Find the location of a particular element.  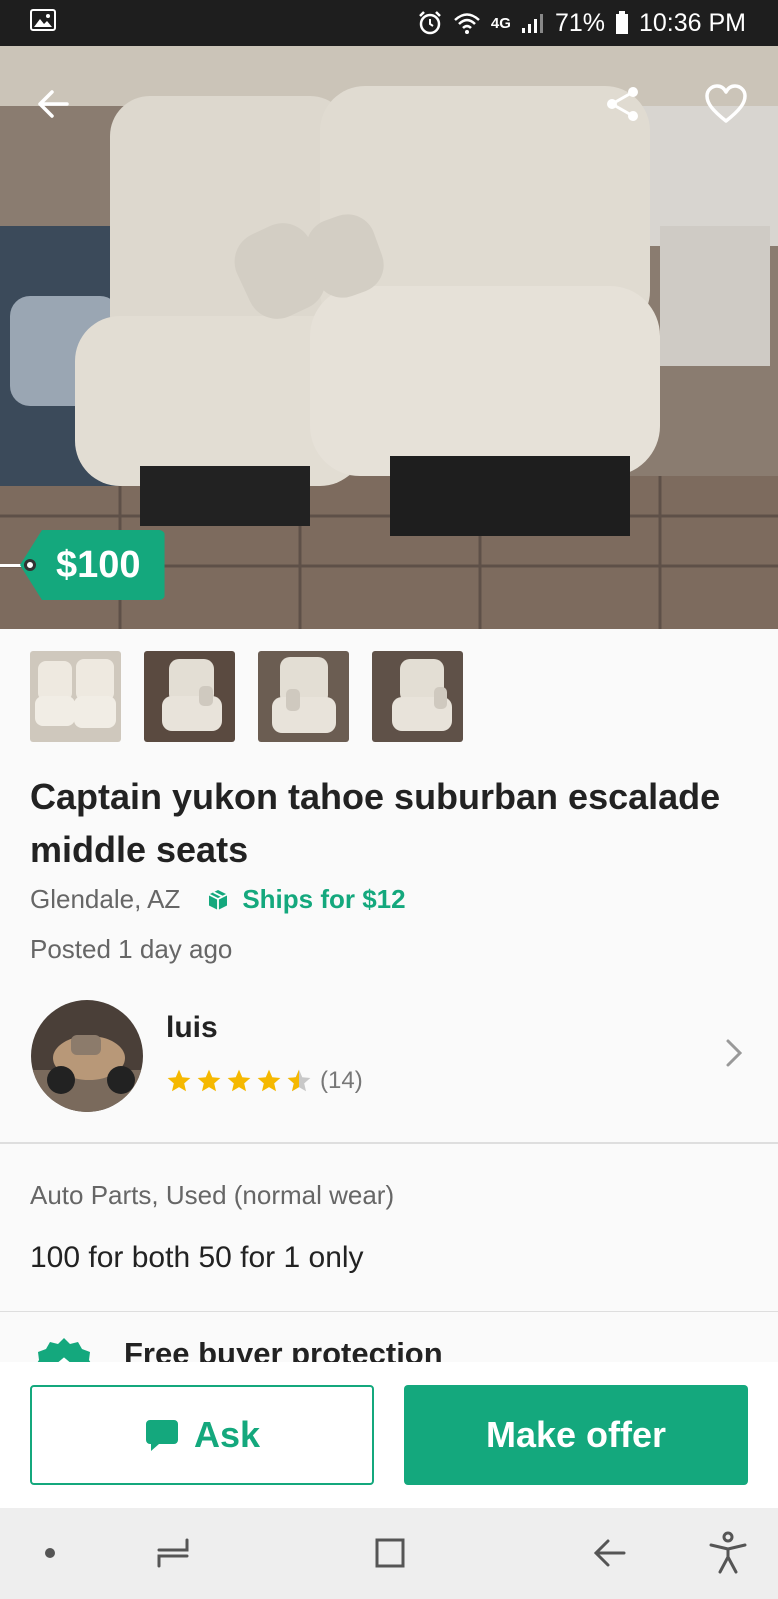

protection-label: Free buyer protection is located at coordinates (283, 1349).